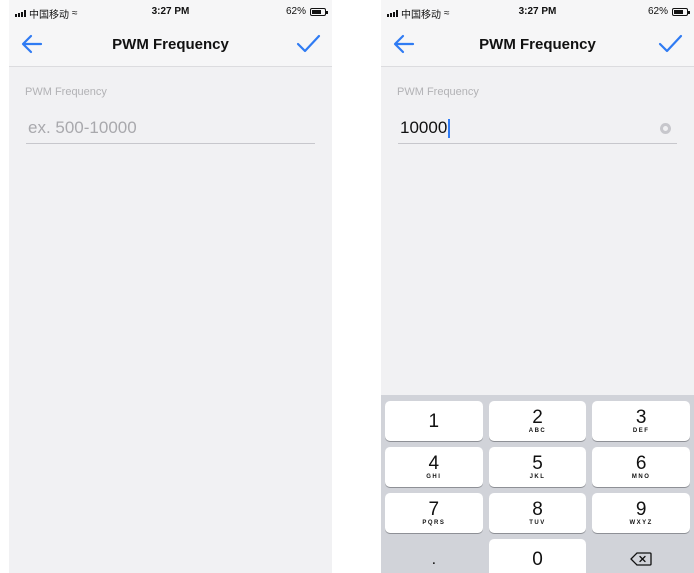 Image resolution: width=694 pixels, height=573 pixels. Describe the element at coordinates (665, 128) in the screenshot. I see `clear-icon` at that location.